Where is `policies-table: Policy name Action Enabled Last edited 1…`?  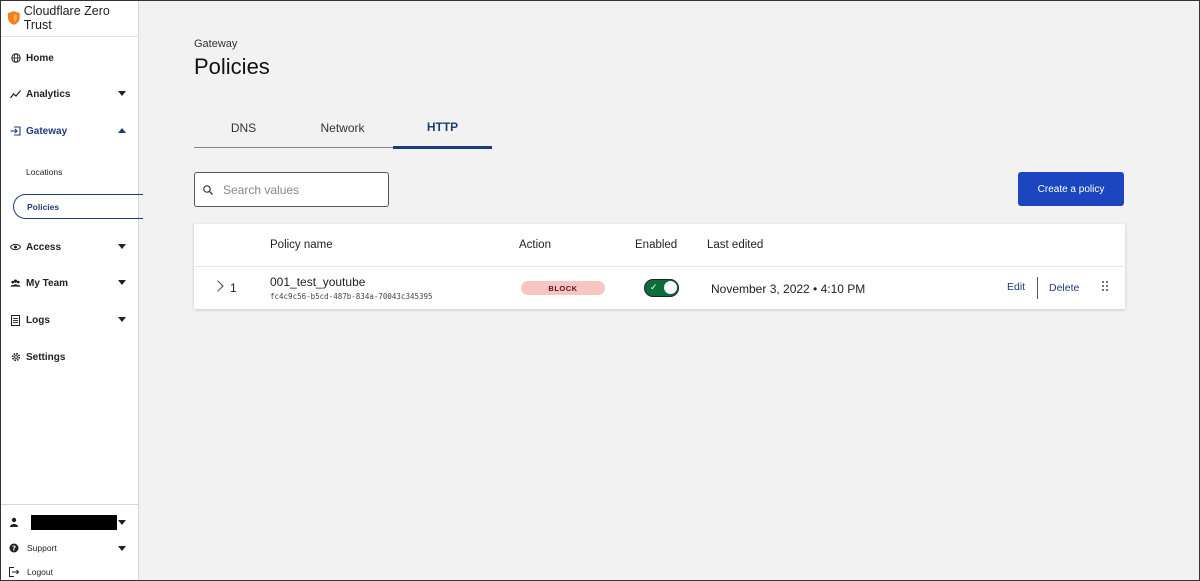
policies-table: Policy name Action Enabled Last edited 1… is located at coordinates (659, 266).